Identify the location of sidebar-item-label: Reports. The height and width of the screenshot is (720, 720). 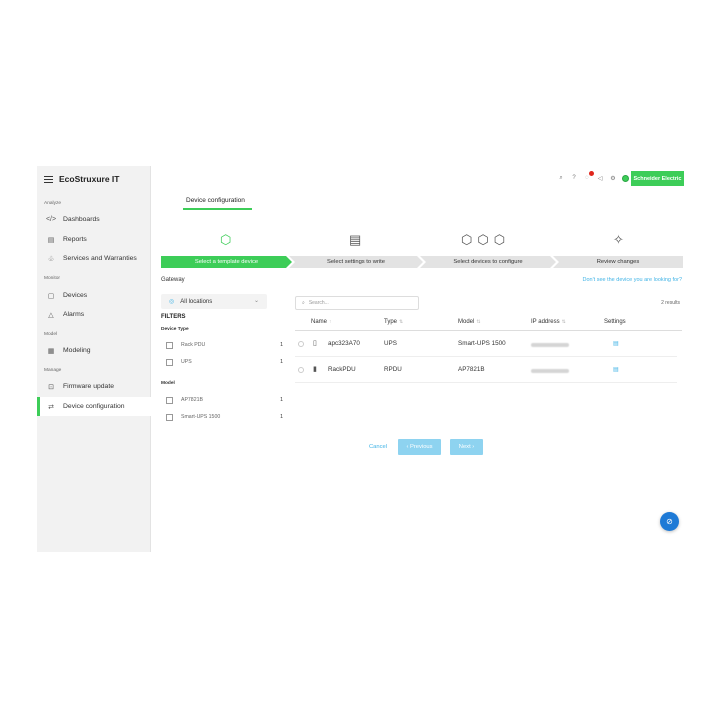
(75, 239).